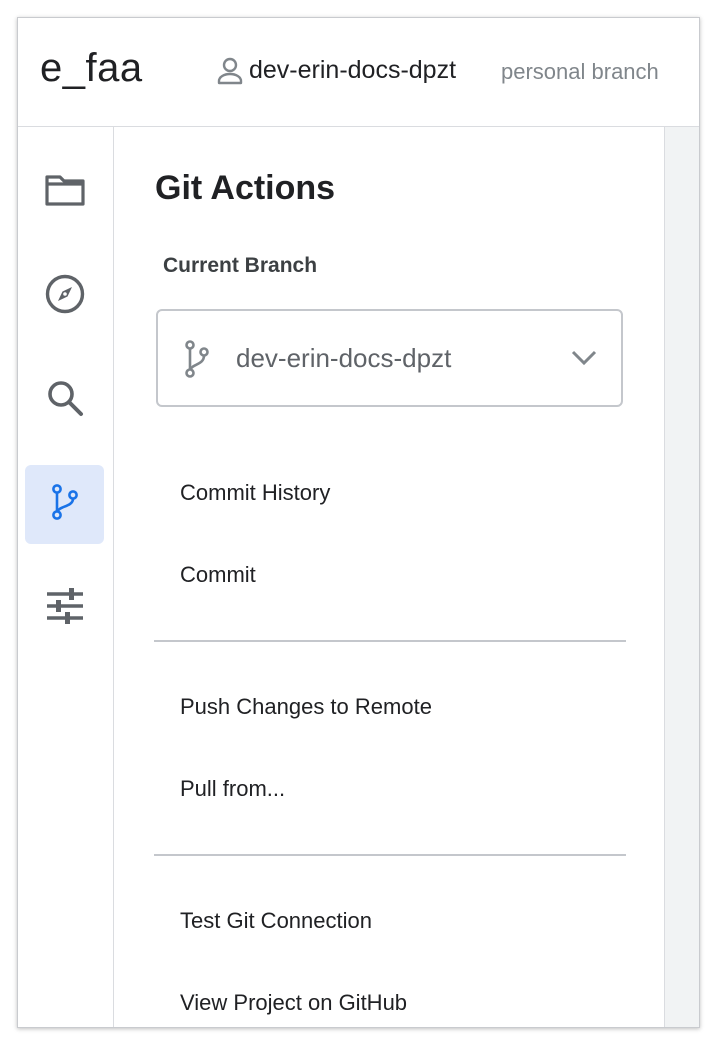 The height and width of the screenshot is (1044, 716). I want to click on commit-history-action: Commit History, so click(255, 493).